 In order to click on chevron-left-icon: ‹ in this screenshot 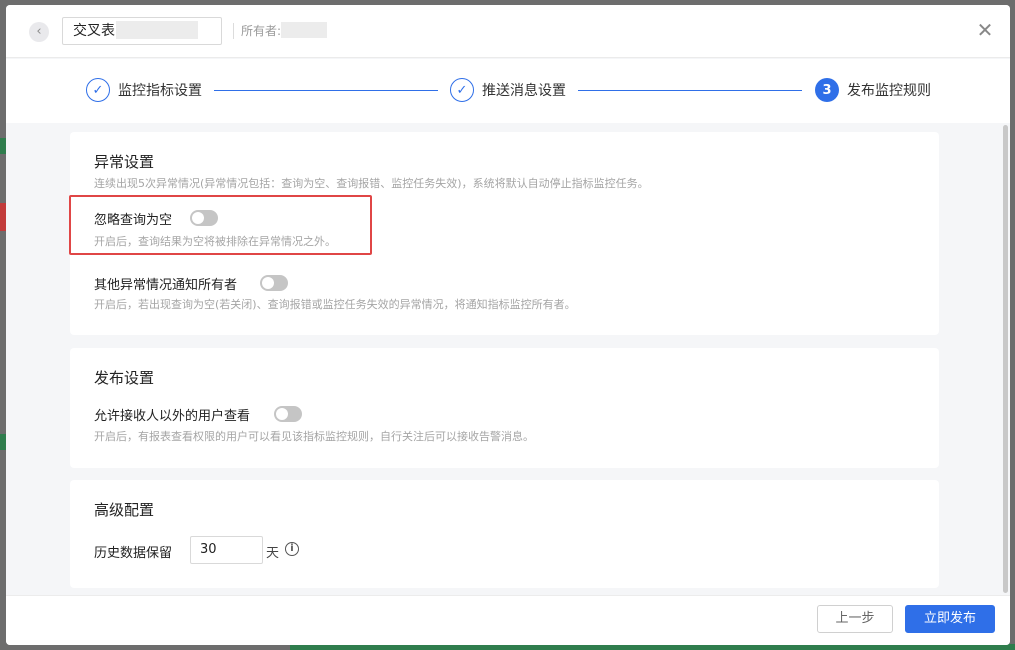, I will do `click(39, 32)`.